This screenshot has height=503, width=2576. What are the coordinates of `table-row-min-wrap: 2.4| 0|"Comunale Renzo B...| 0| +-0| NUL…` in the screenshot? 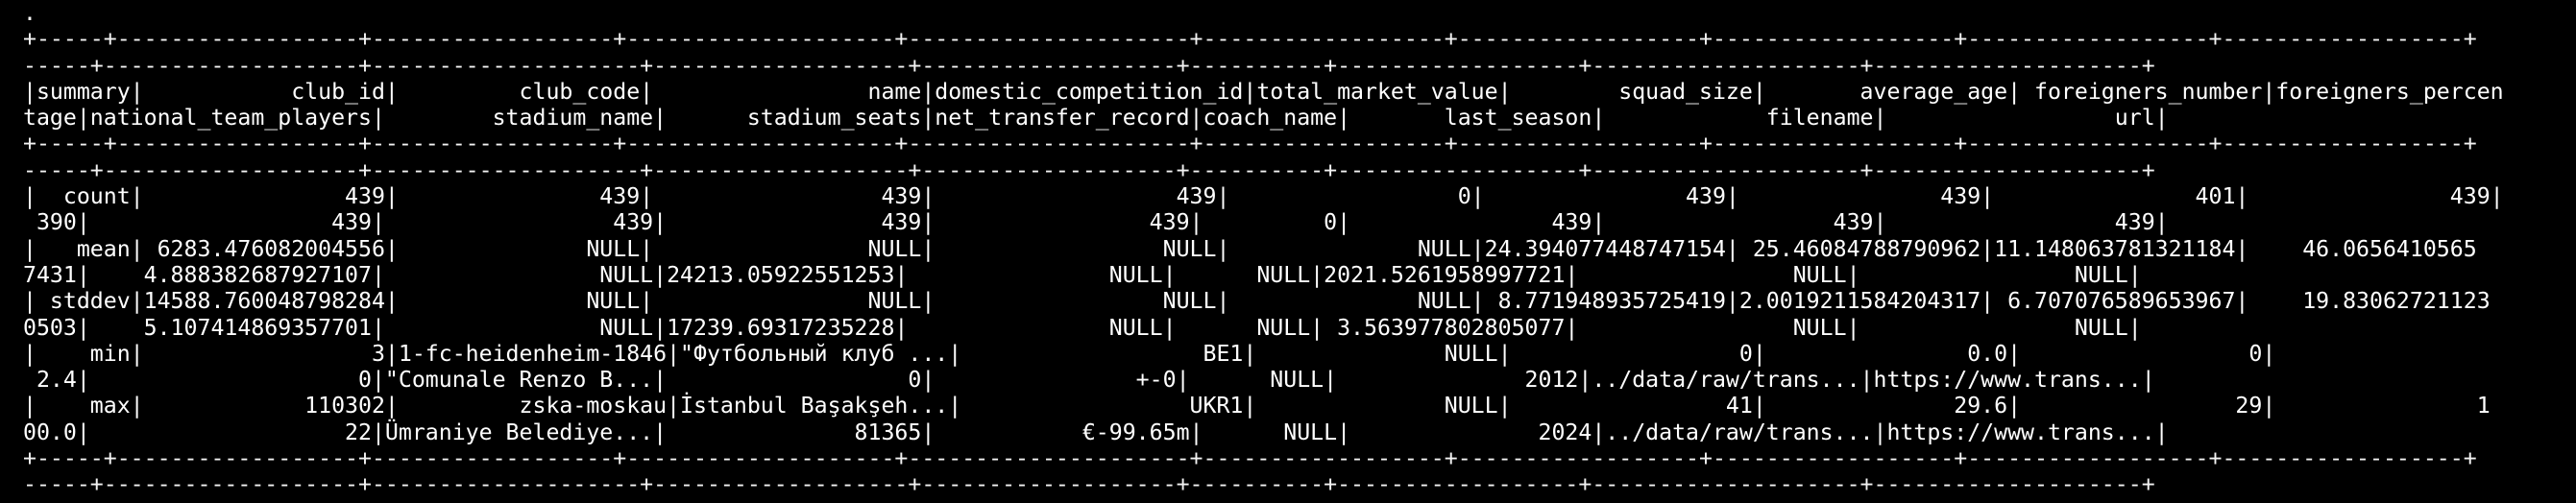 It's located at (1089, 380).